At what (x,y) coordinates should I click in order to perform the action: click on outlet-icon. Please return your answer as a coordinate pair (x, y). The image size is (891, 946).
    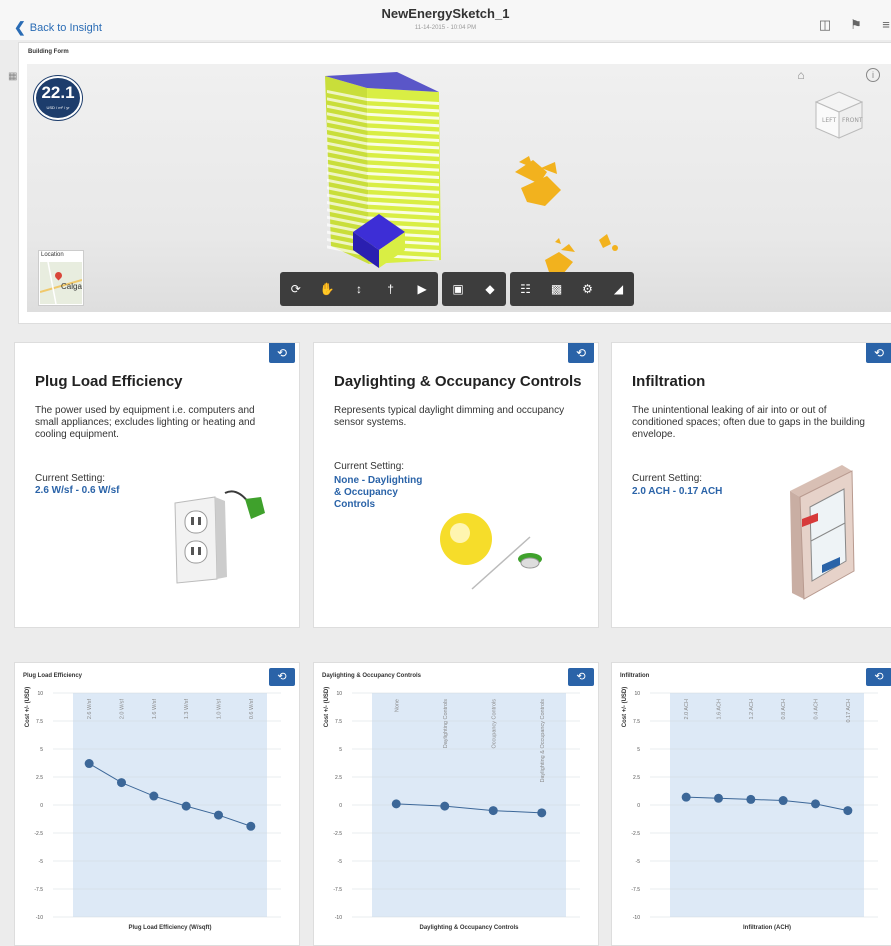
    Looking at the image, I should click on (219, 537).